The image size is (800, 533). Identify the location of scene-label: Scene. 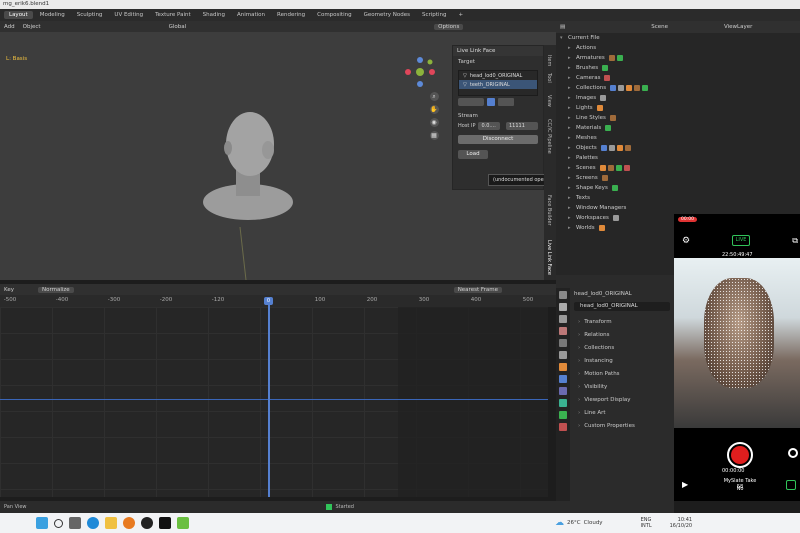
(659, 27).